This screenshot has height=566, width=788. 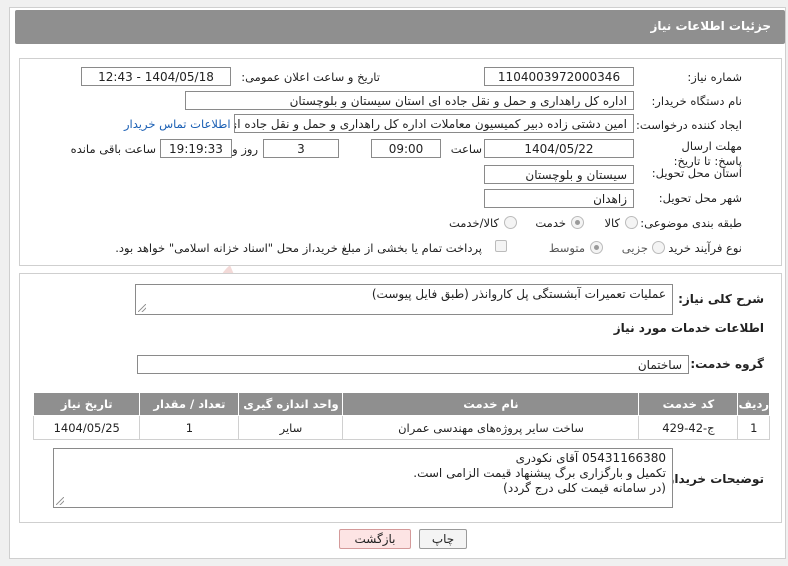 What do you see at coordinates (406, 148) in the screenshot?
I see `deadline-time-field: 09:00` at bounding box center [406, 148].